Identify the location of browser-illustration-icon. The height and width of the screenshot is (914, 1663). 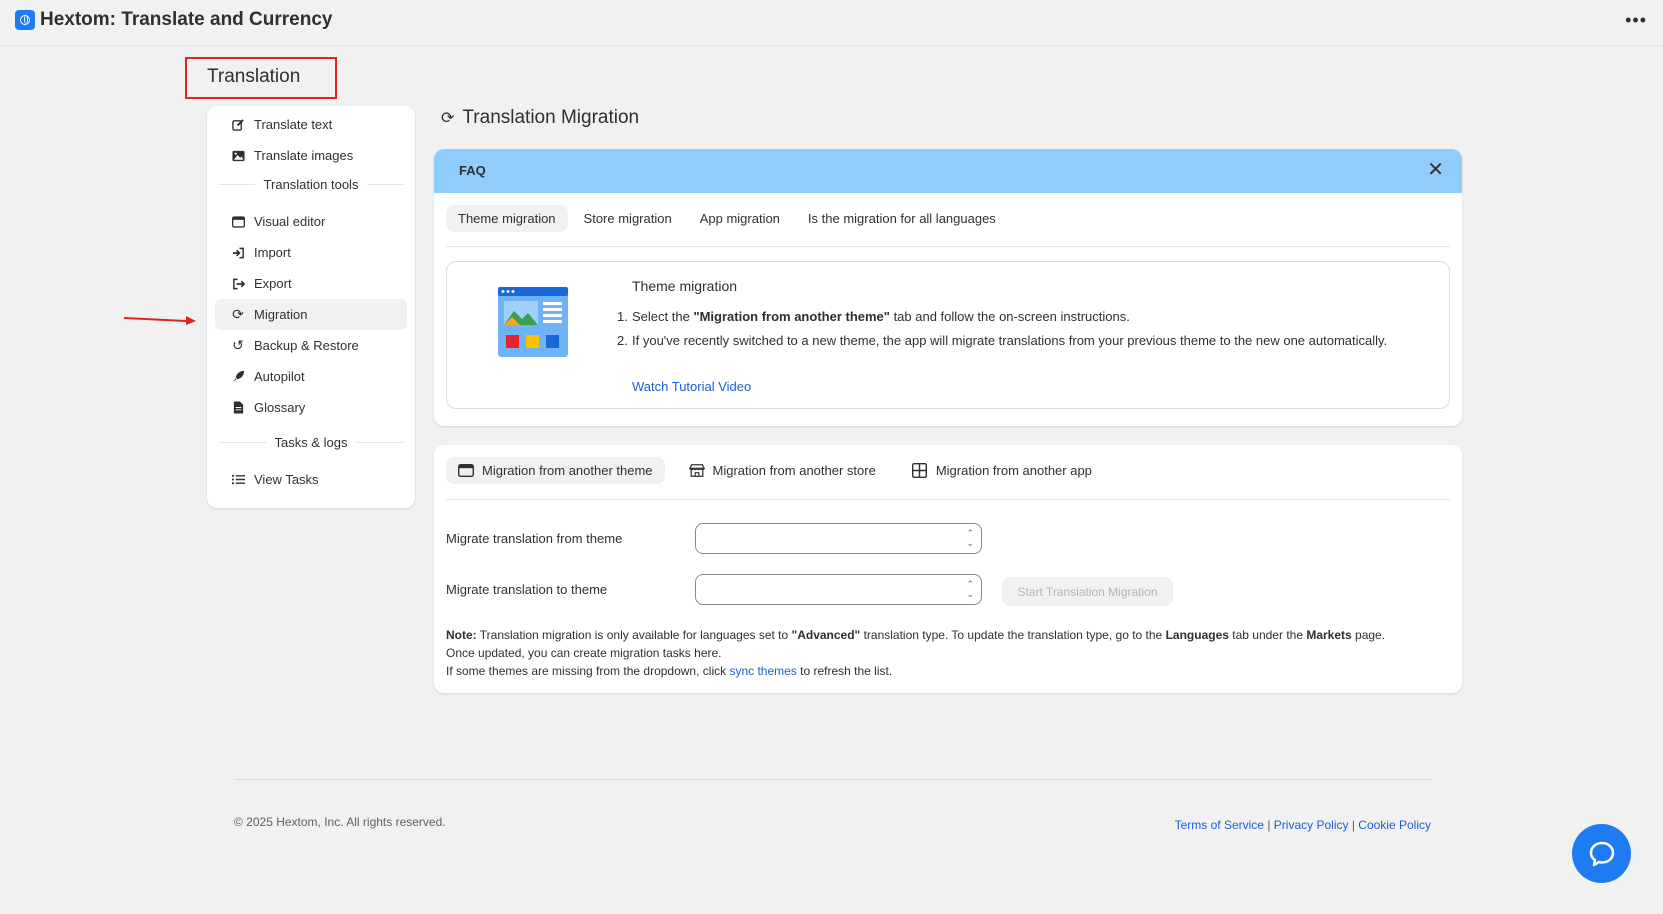
(533, 322).